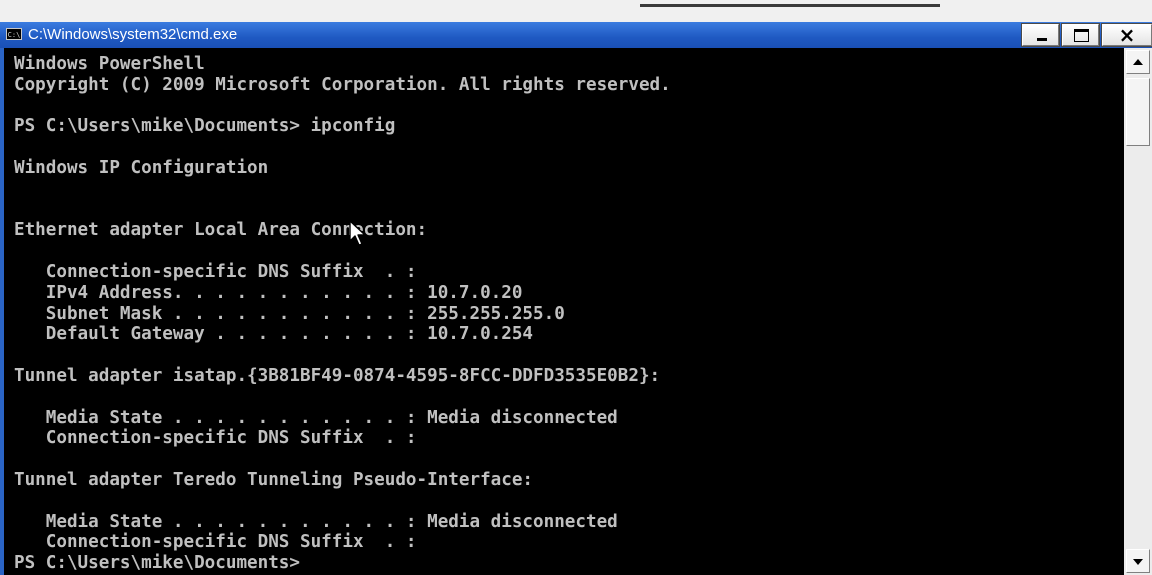 The width and height of the screenshot is (1152, 575). I want to click on close-icon: ×, so click(1127, 35).